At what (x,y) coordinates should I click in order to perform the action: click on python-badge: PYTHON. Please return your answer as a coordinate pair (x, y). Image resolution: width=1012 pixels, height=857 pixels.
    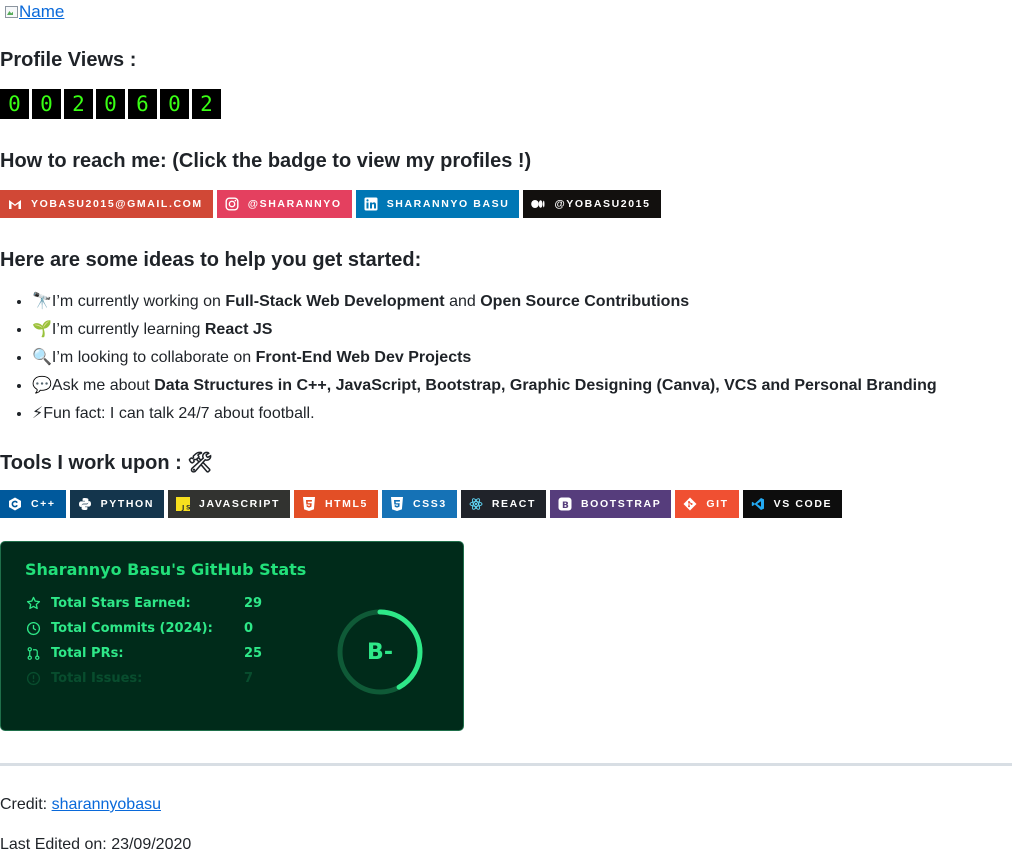
    Looking at the image, I should click on (117, 504).